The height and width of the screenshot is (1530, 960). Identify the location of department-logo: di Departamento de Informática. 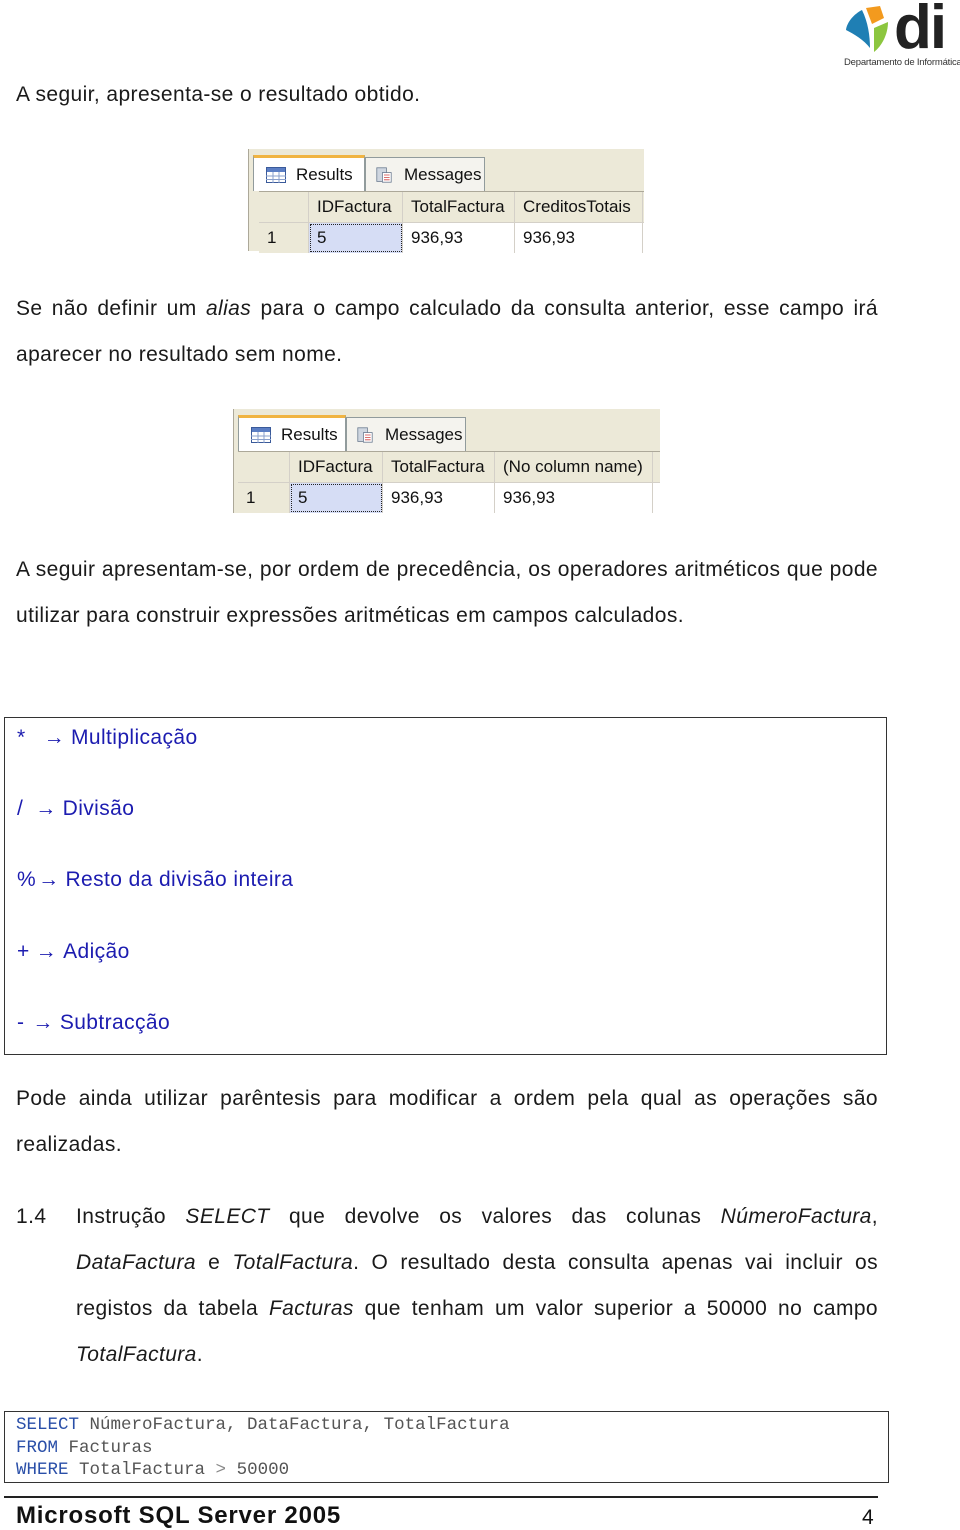
(901, 35).